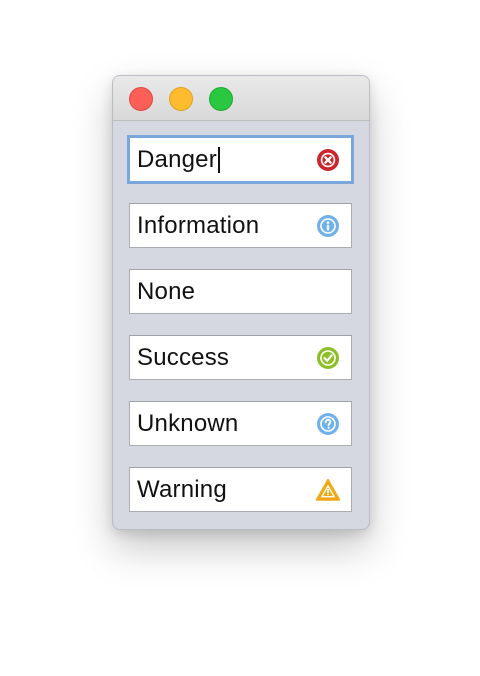 The width and height of the screenshot is (480, 676). I want to click on success-field-value: Success, so click(183, 357).